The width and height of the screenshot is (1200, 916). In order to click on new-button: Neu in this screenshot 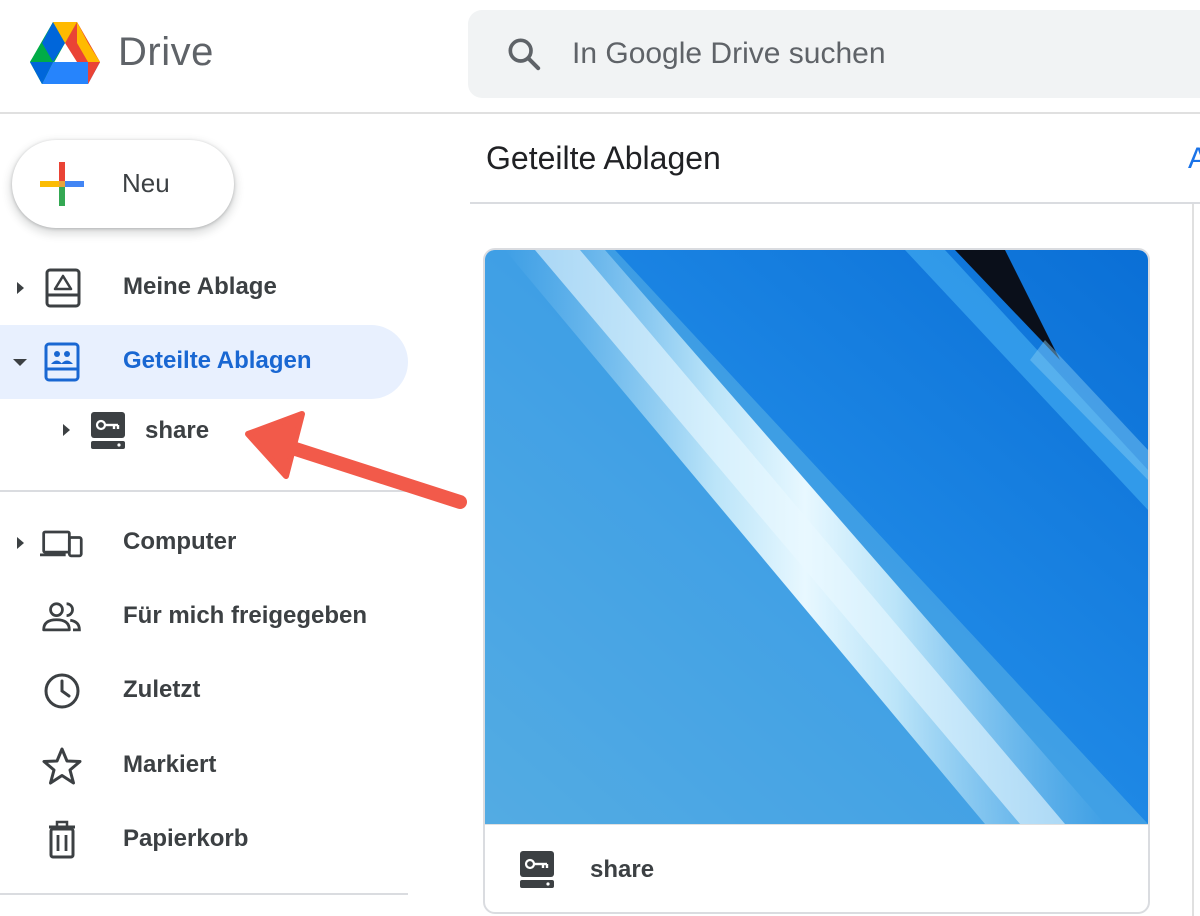, I will do `click(123, 184)`.